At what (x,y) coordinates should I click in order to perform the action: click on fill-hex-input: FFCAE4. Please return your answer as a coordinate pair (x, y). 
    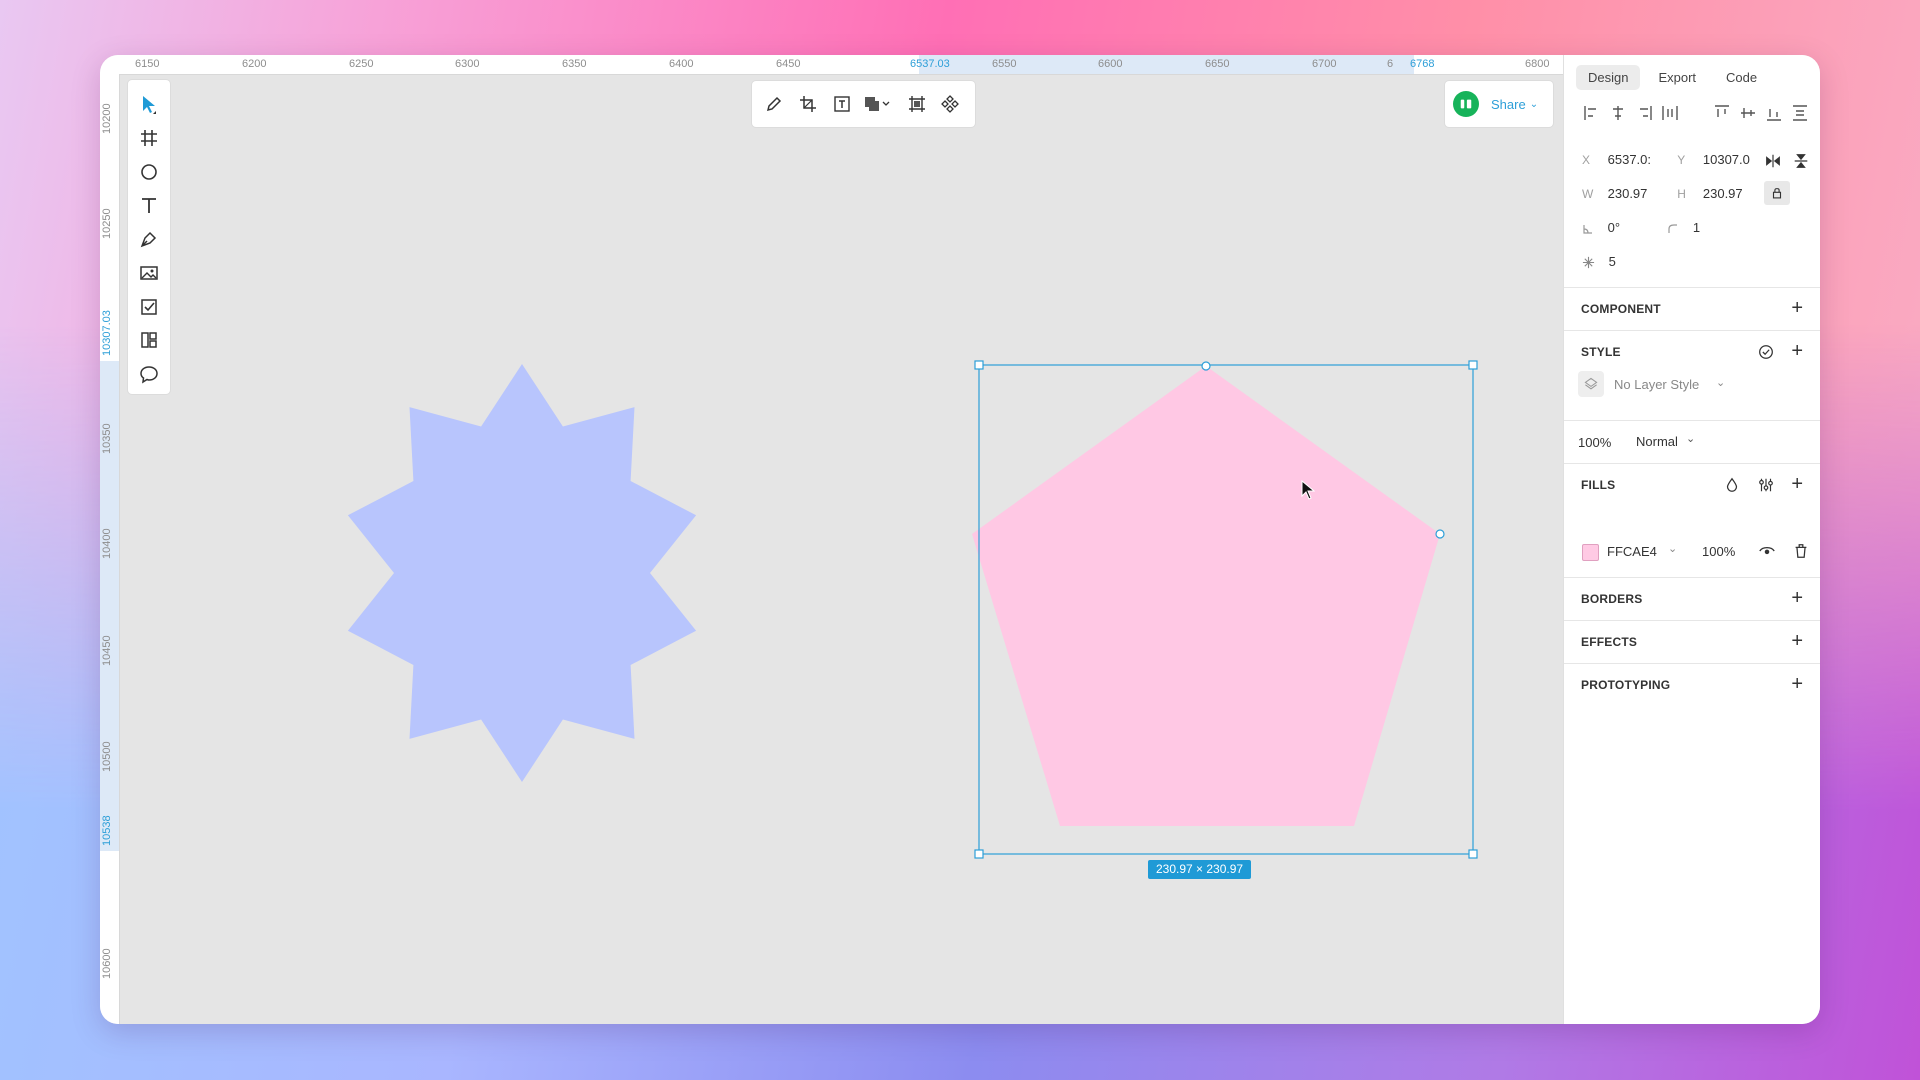
    Looking at the image, I should click on (1632, 551).